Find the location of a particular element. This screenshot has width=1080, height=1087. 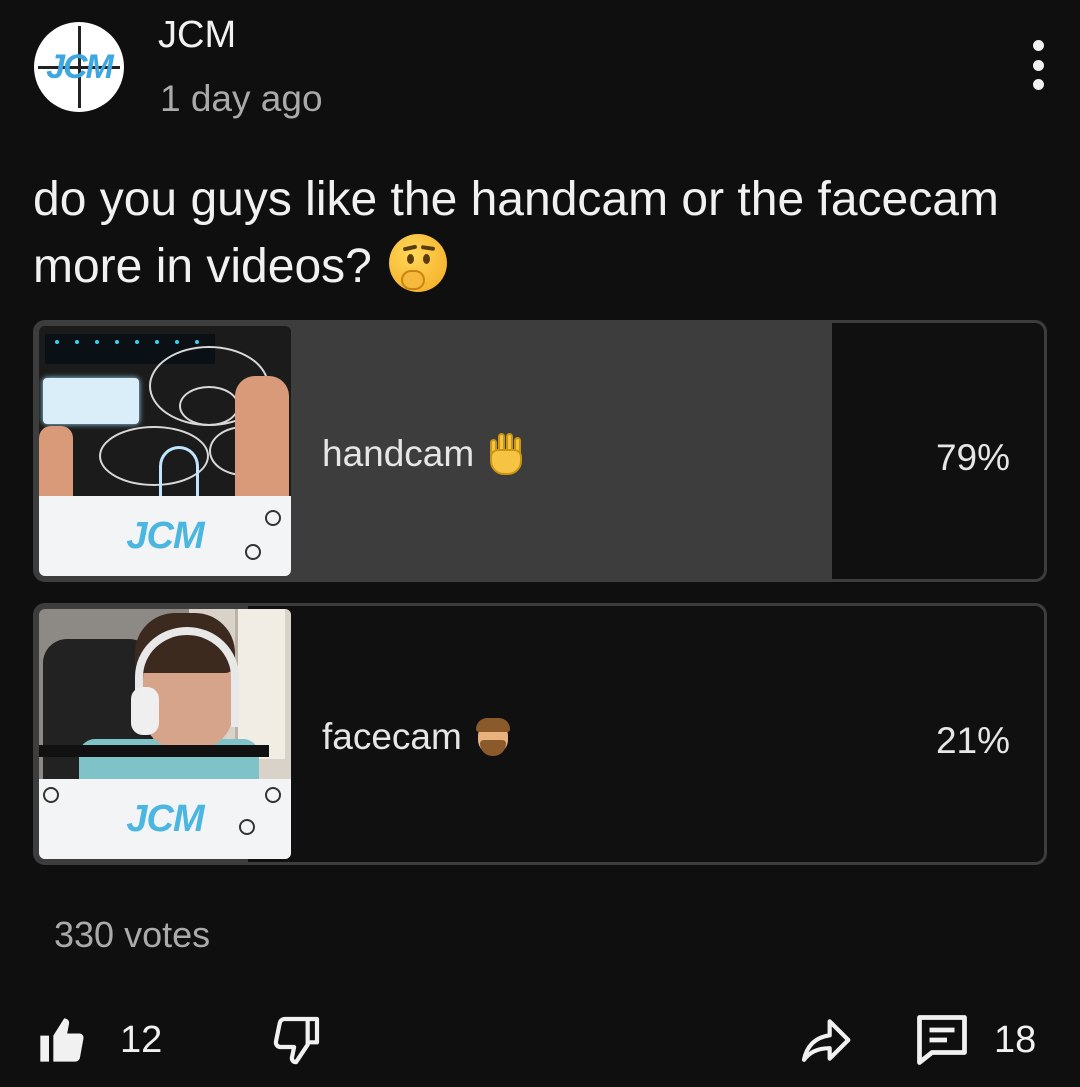

share-icon is located at coordinates (826, 1040).